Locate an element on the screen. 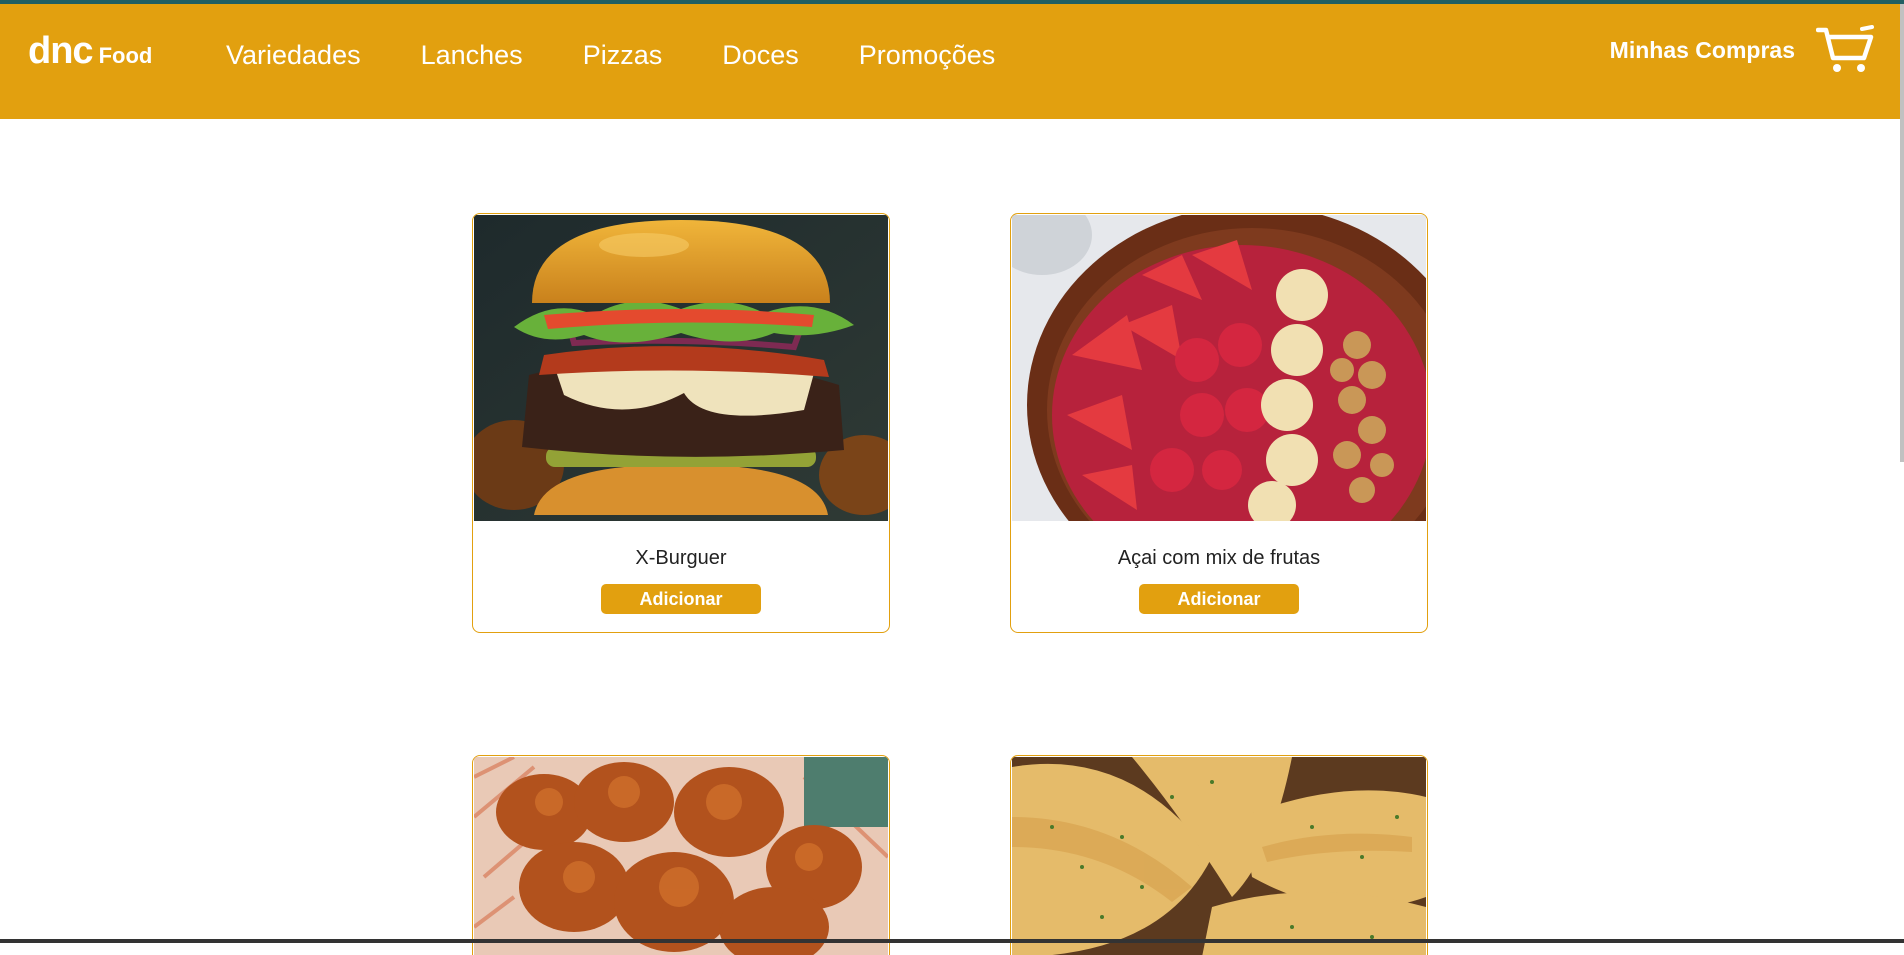 This screenshot has height=955, width=1904. window-bottom-border is located at coordinates (952, 941).